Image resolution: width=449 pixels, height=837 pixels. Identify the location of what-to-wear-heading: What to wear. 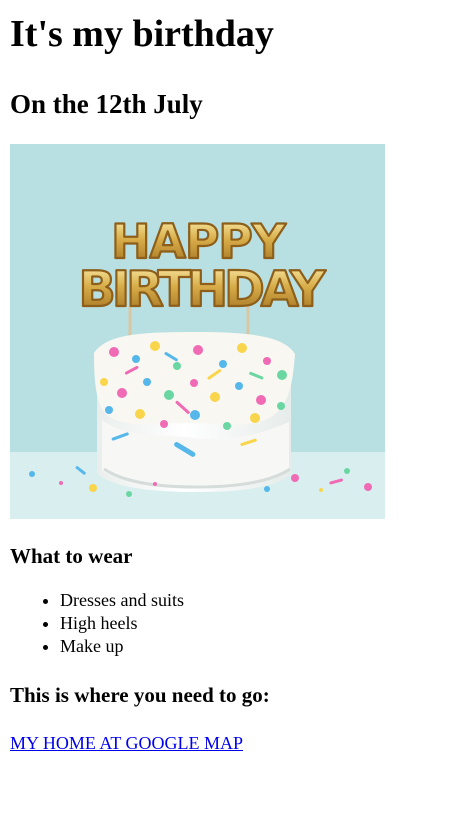
(71, 556).